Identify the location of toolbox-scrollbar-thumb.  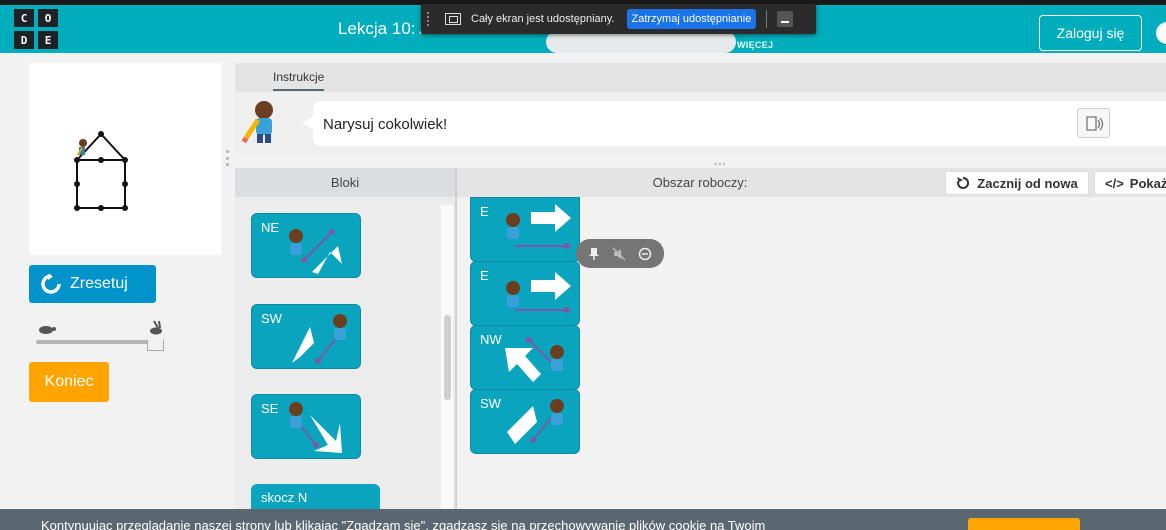
(447, 357).